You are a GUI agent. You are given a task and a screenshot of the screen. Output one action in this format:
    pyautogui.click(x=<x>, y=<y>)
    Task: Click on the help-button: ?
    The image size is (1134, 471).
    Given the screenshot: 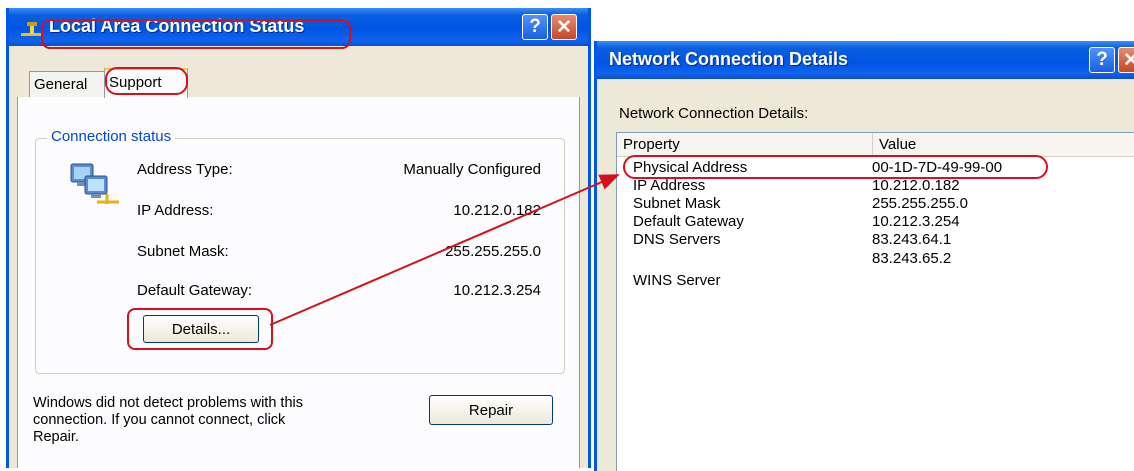 What is the action you would take?
    pyautogui.click(x=535, y=27)
    